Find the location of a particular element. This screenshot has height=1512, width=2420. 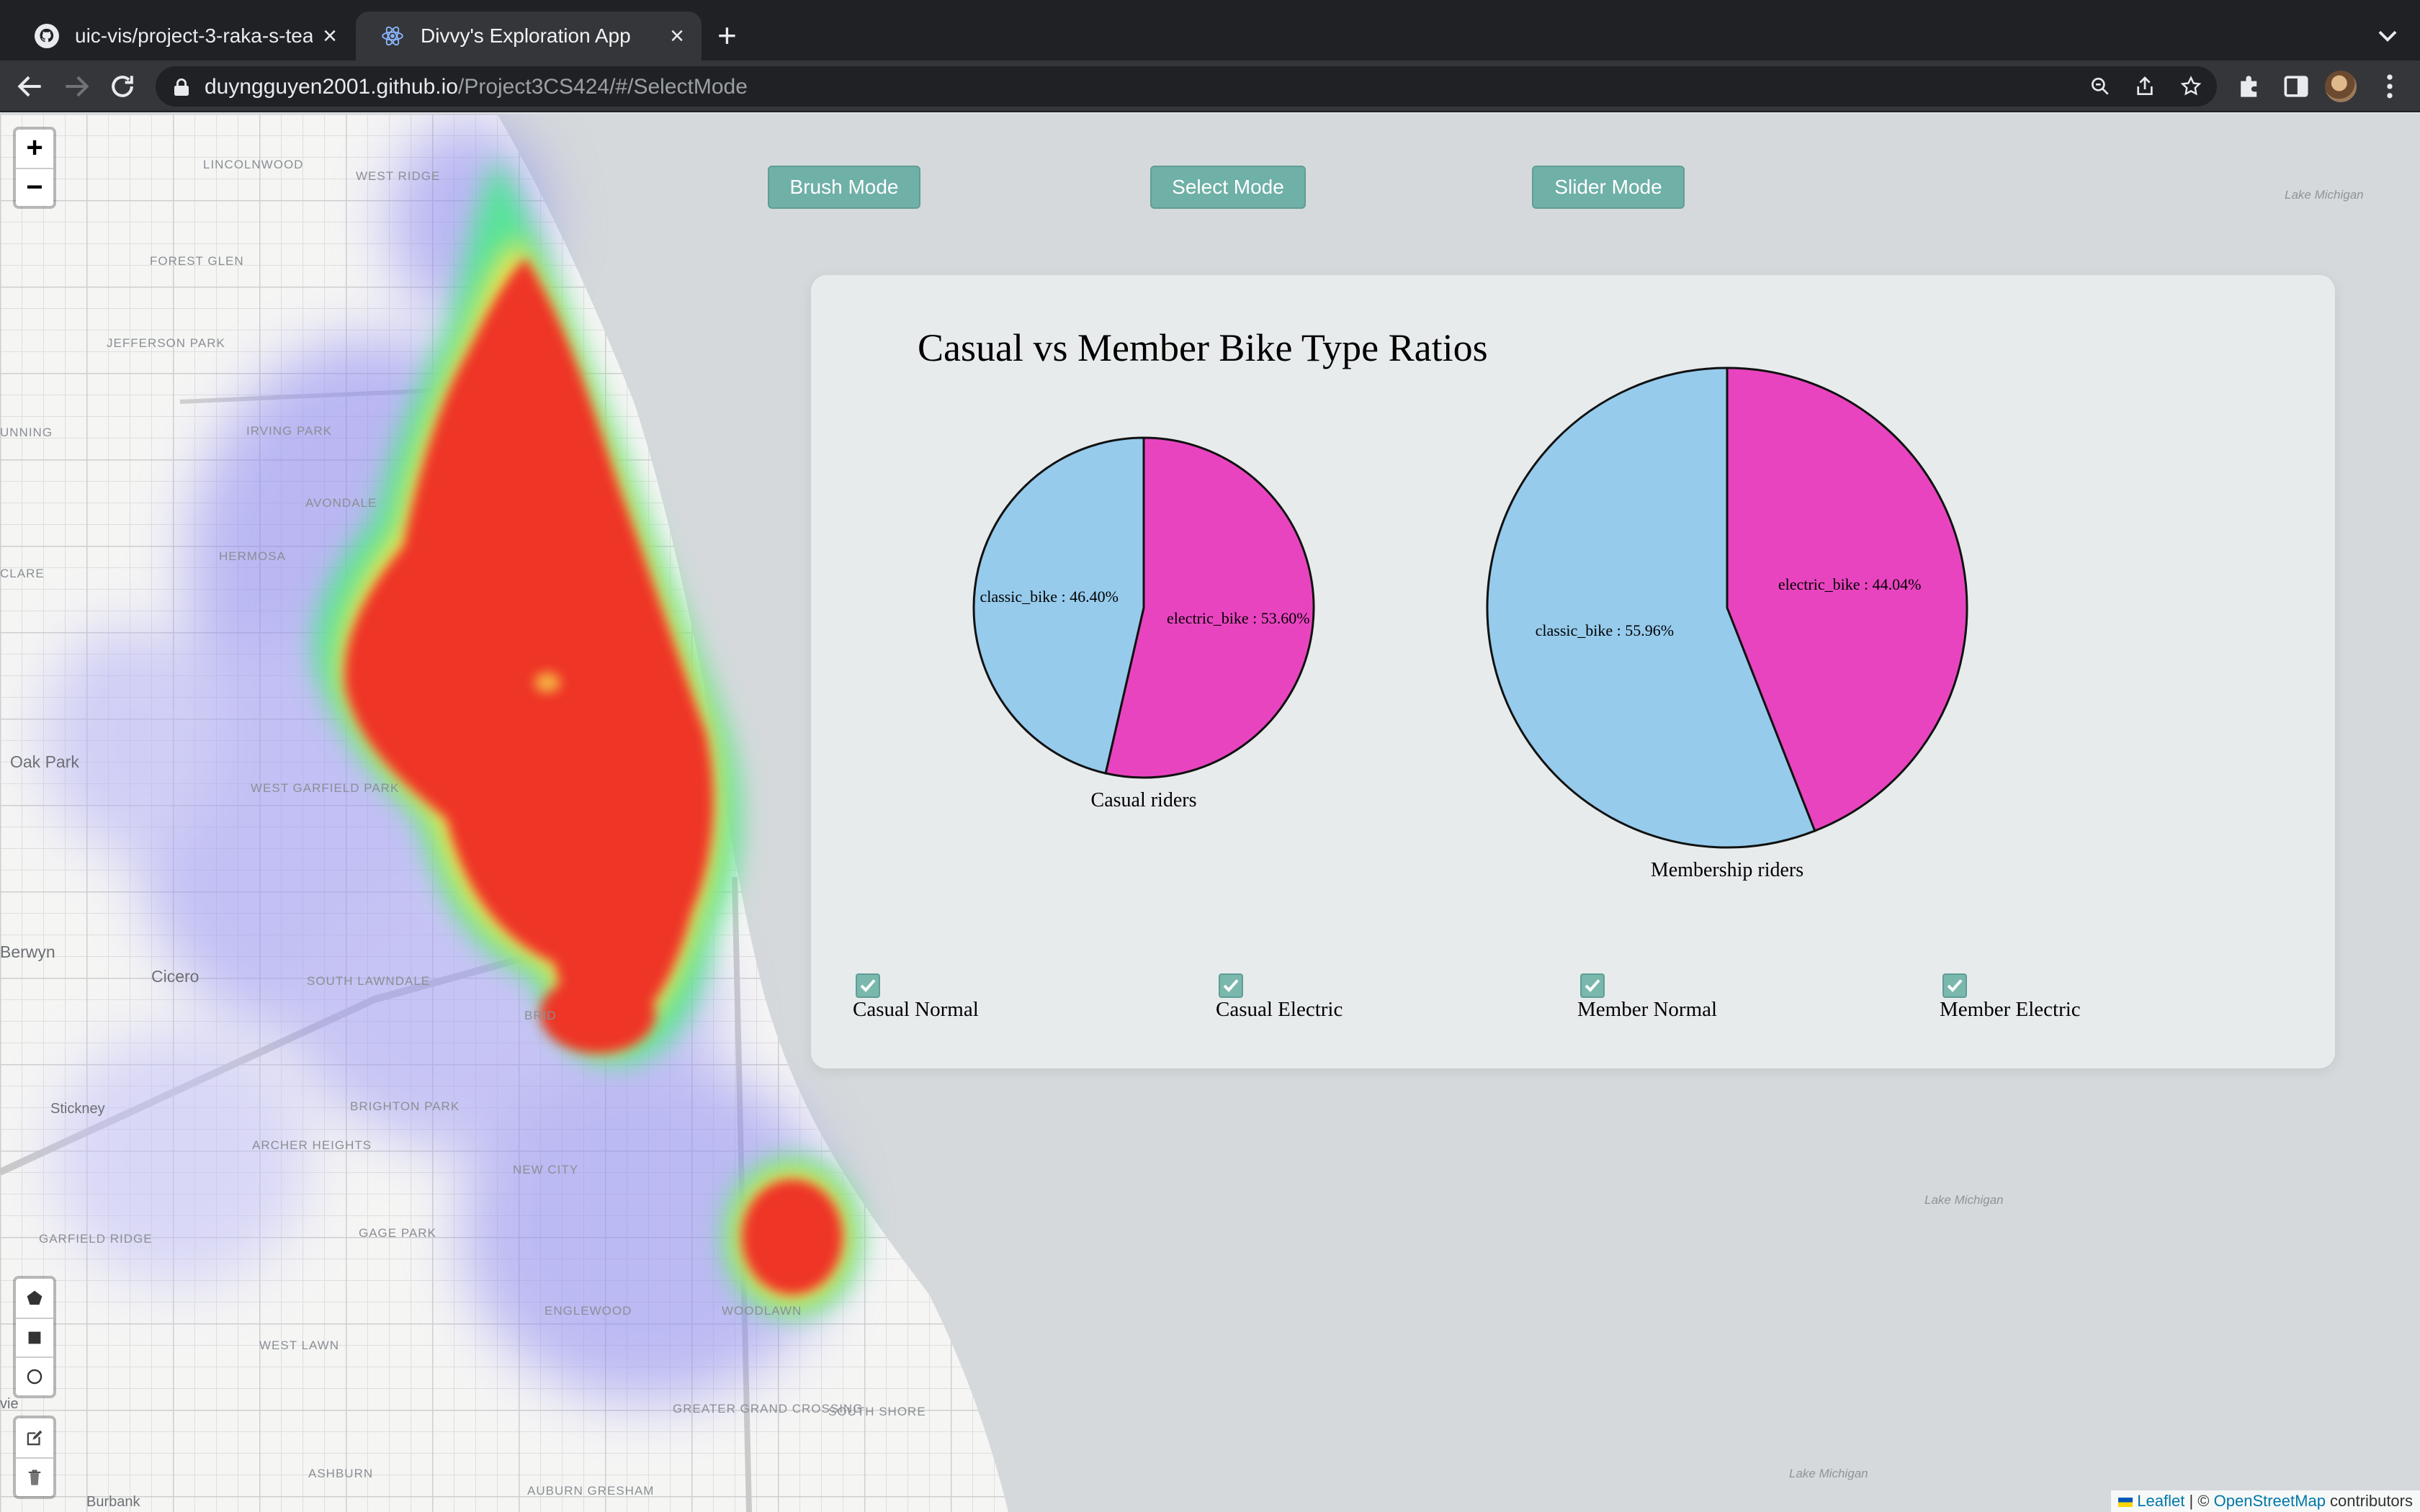

ukraine-flag-icon is located at coordinates (2125, 1502).